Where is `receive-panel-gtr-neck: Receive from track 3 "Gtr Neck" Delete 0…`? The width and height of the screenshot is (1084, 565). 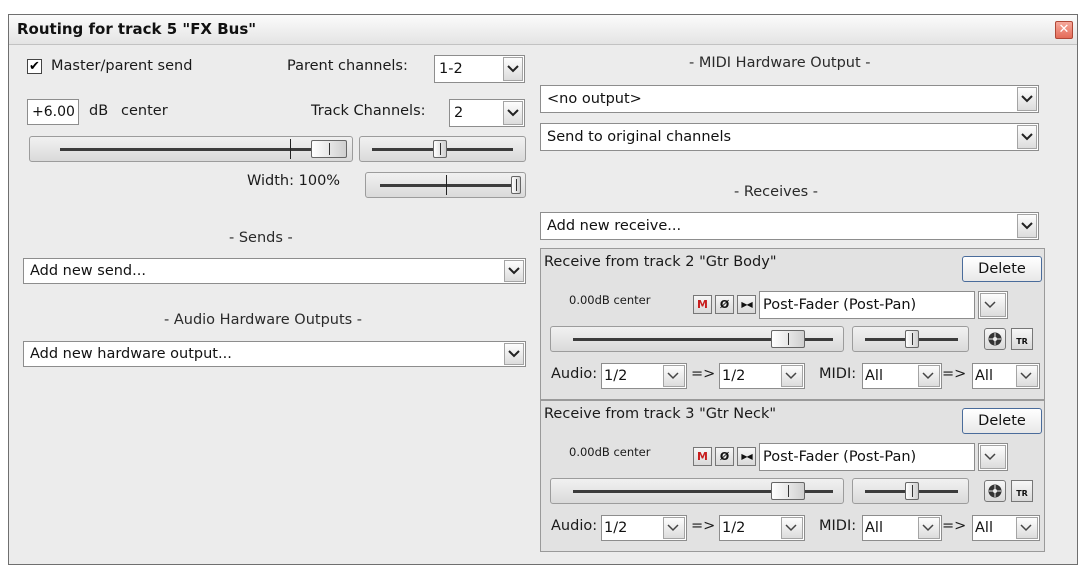 receive-panel-gtr-neck: Receive from track 3 "Gtr Neck" Delete 0… is located at coordinates (792, 476).